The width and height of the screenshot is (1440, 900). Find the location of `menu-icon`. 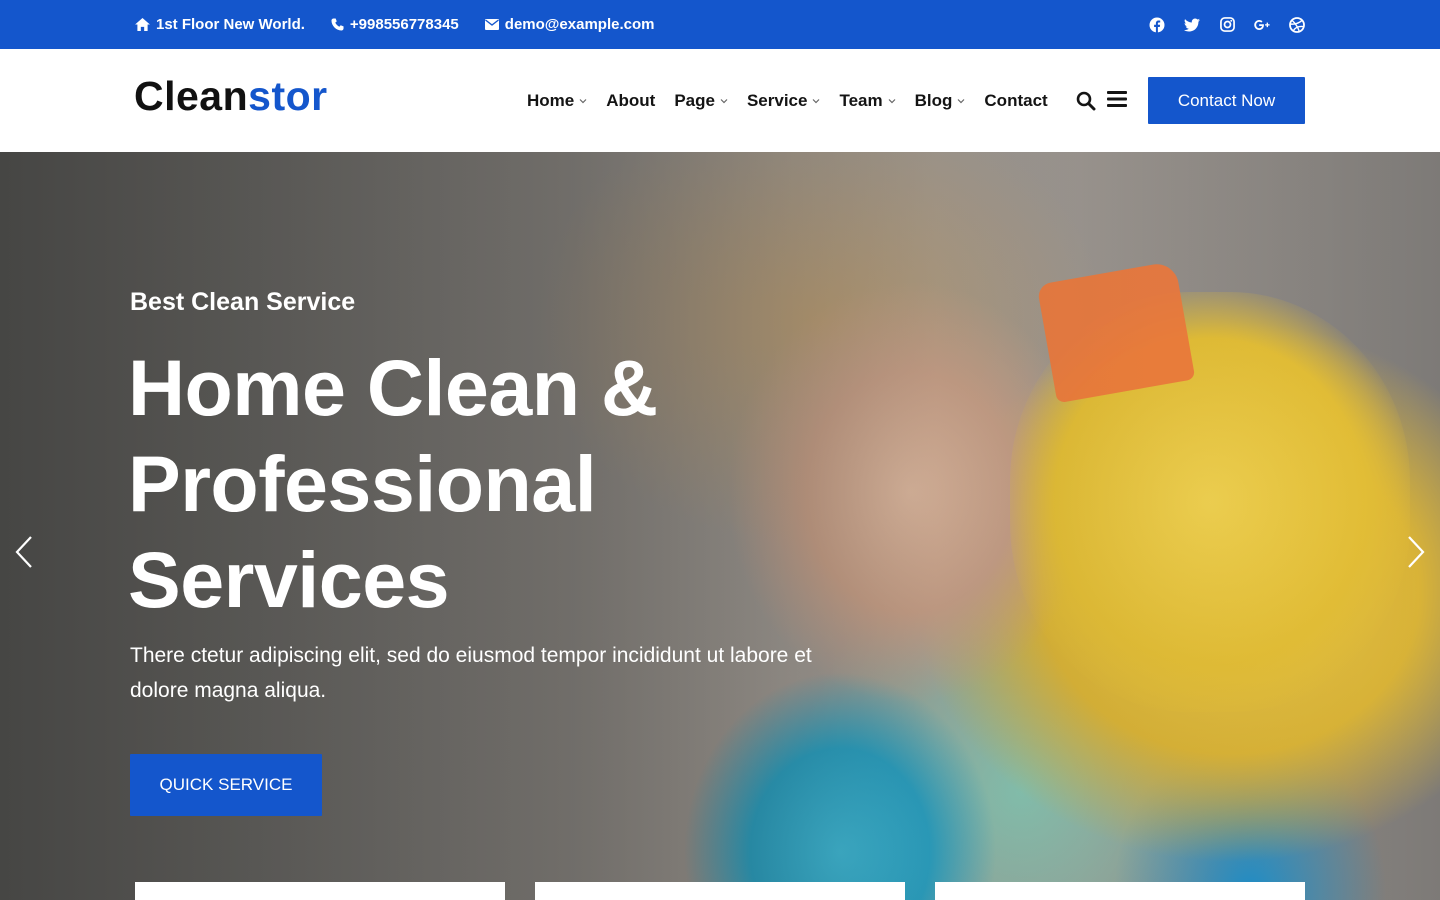

menu-icon is located at coordinates (1117, 100).